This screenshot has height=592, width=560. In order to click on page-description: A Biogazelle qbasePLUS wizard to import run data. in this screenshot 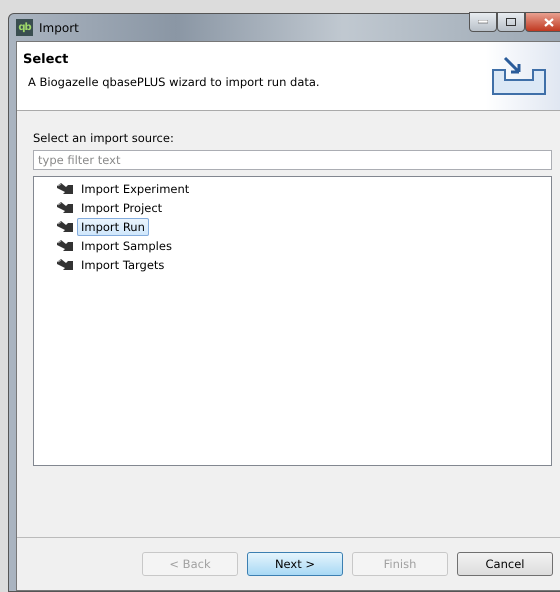, I will do `click(174, 82)`.